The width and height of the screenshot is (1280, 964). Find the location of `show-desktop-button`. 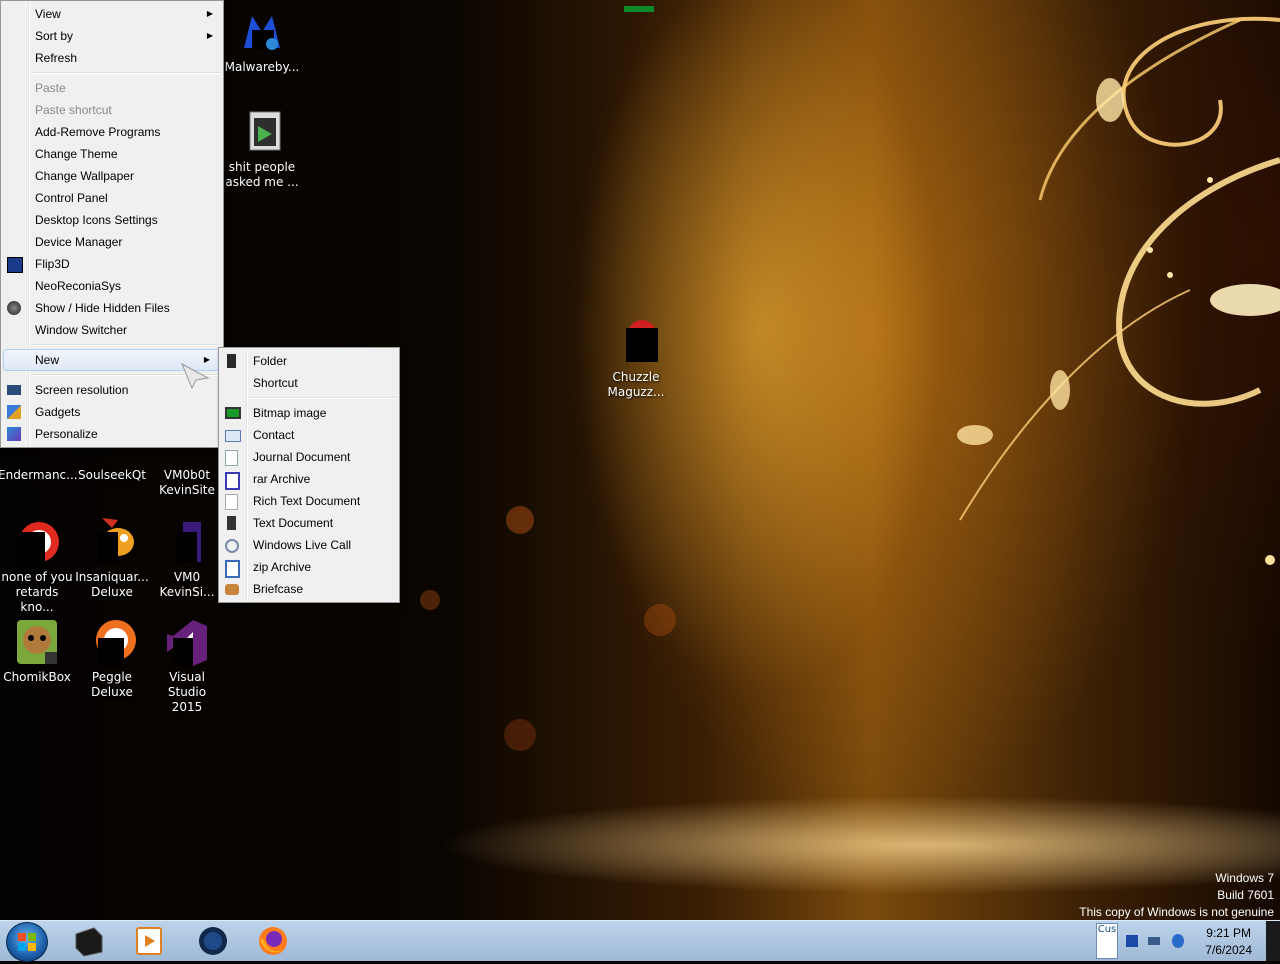

show-desktop-button is located at coordinates (1273, 941).